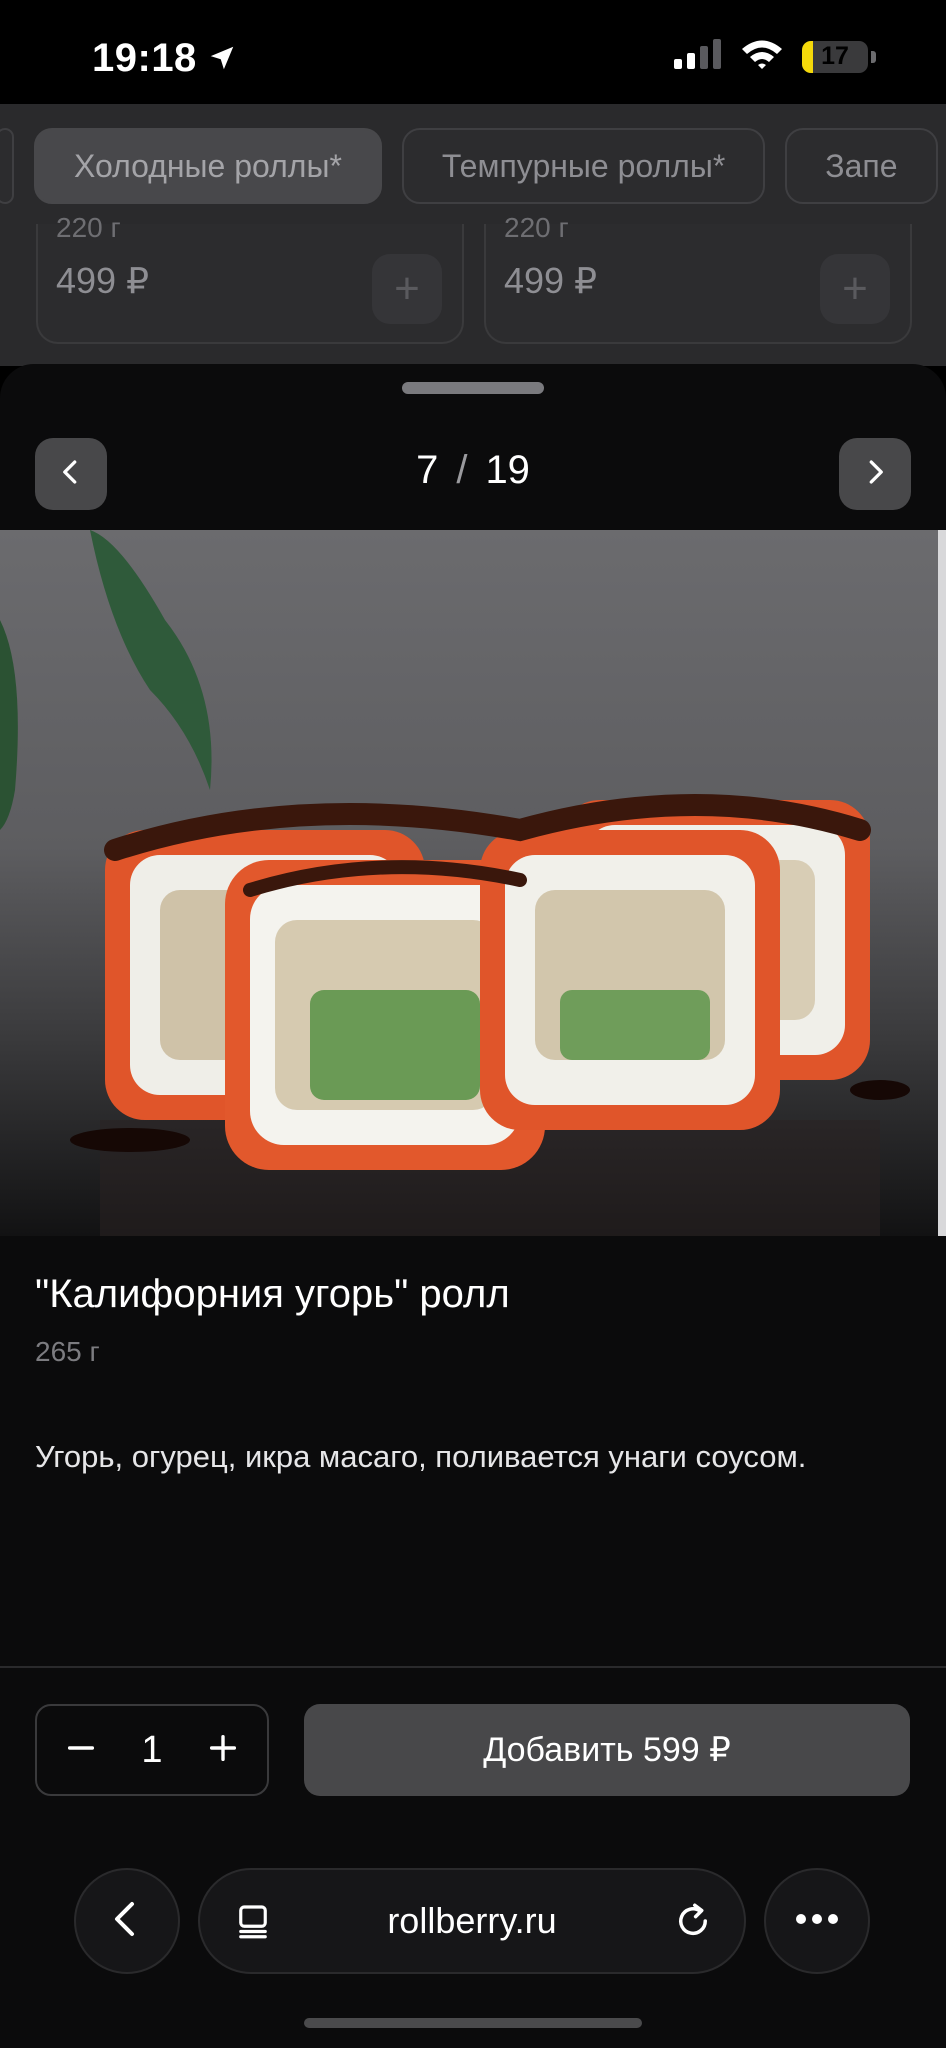 The height and width of the screenshot is (2048, 946). I want to click on plus-icon, so click(223, 1750).